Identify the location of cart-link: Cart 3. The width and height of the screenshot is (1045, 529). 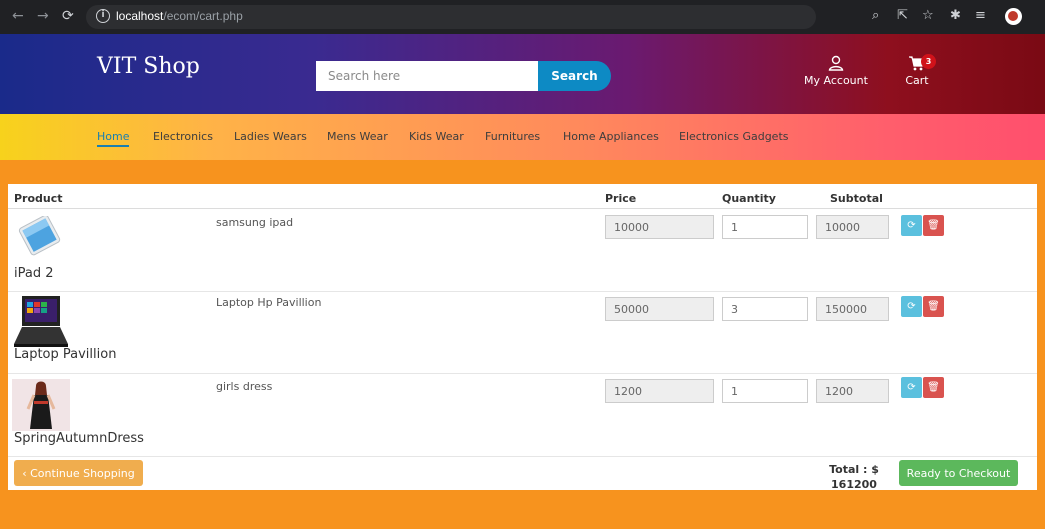
(917, 70).